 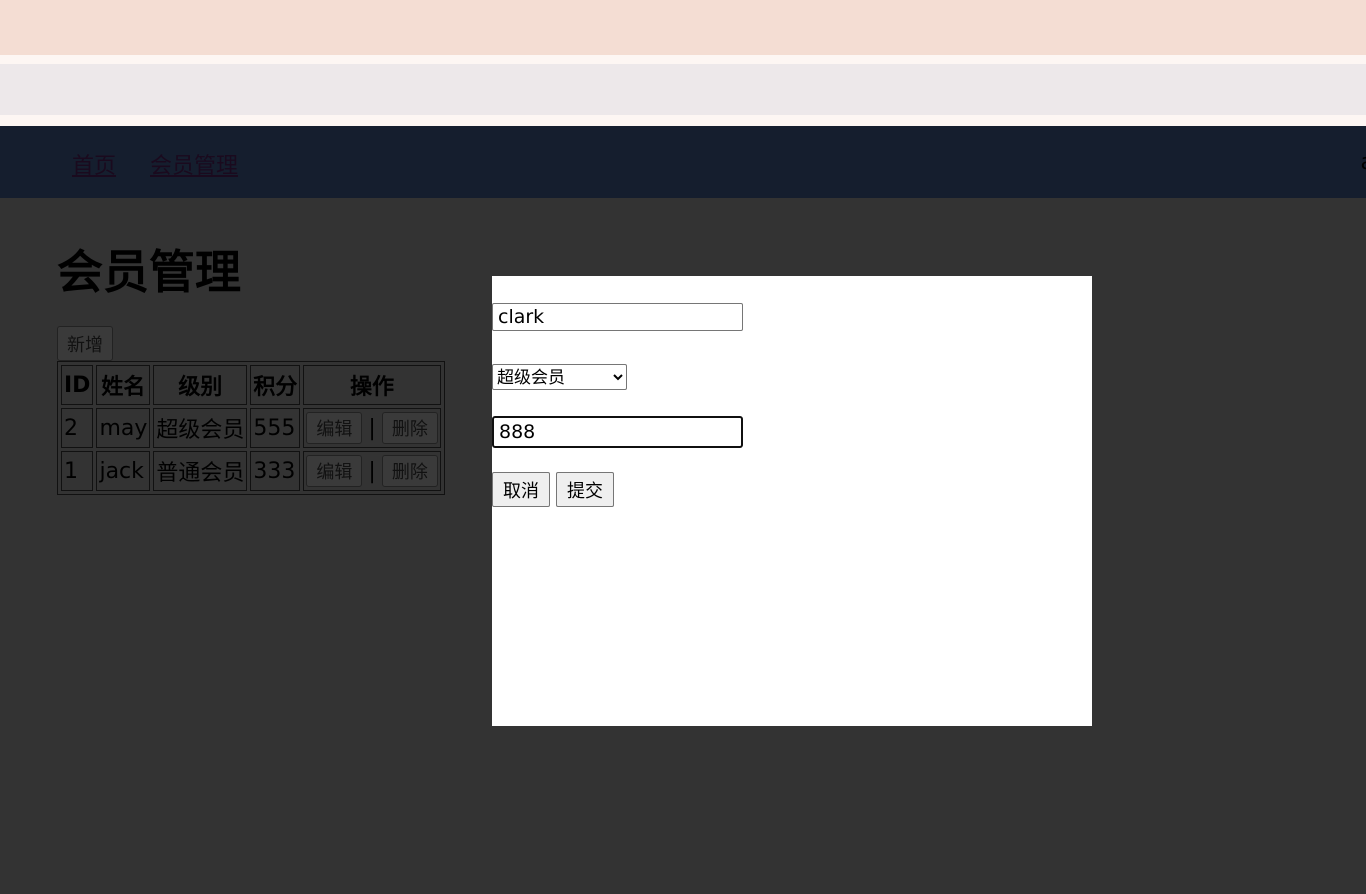 I want to click on user-name: a, so click(x=1363, y=162).